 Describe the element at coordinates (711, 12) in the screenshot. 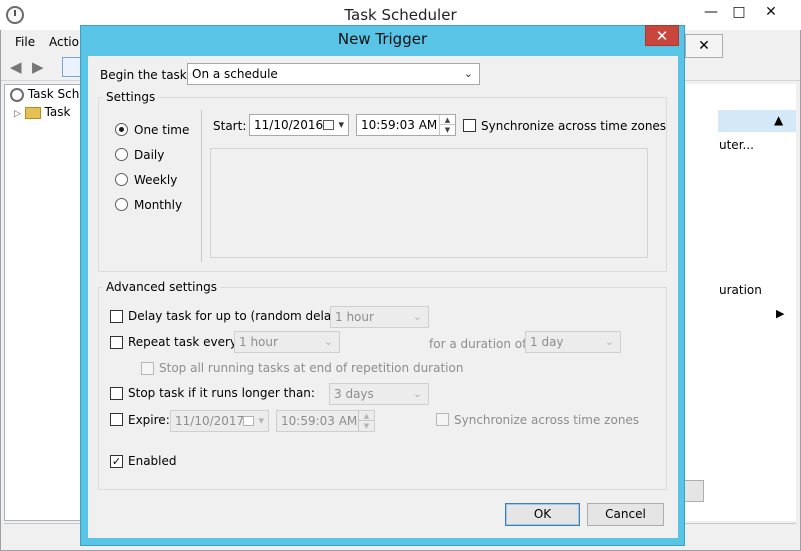

I see `minimize-button: —` at that location.